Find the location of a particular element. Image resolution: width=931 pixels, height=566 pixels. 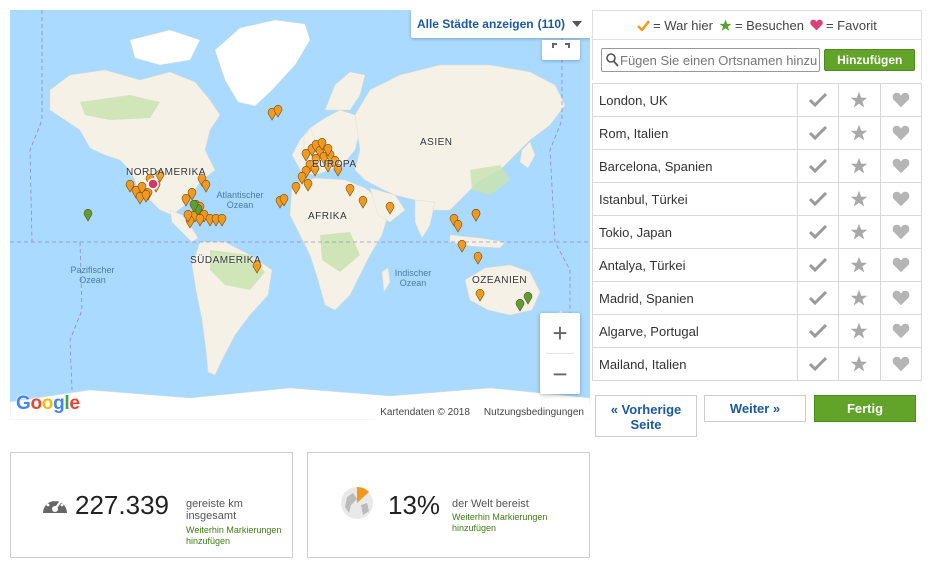

distance-desc-1: gereiste km is located at coordinates (214, 504).